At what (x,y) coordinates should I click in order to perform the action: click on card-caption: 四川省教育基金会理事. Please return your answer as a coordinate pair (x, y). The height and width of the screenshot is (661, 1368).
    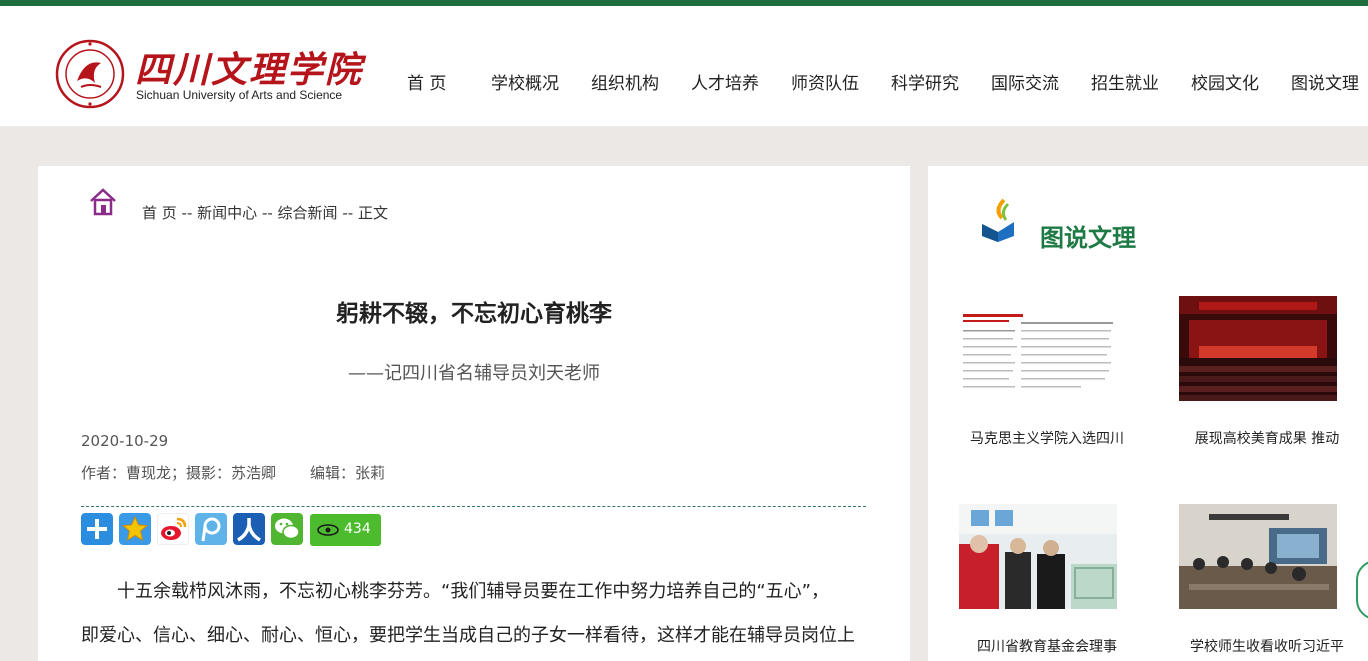
    Looking at the image, I should click on (1047, 646).